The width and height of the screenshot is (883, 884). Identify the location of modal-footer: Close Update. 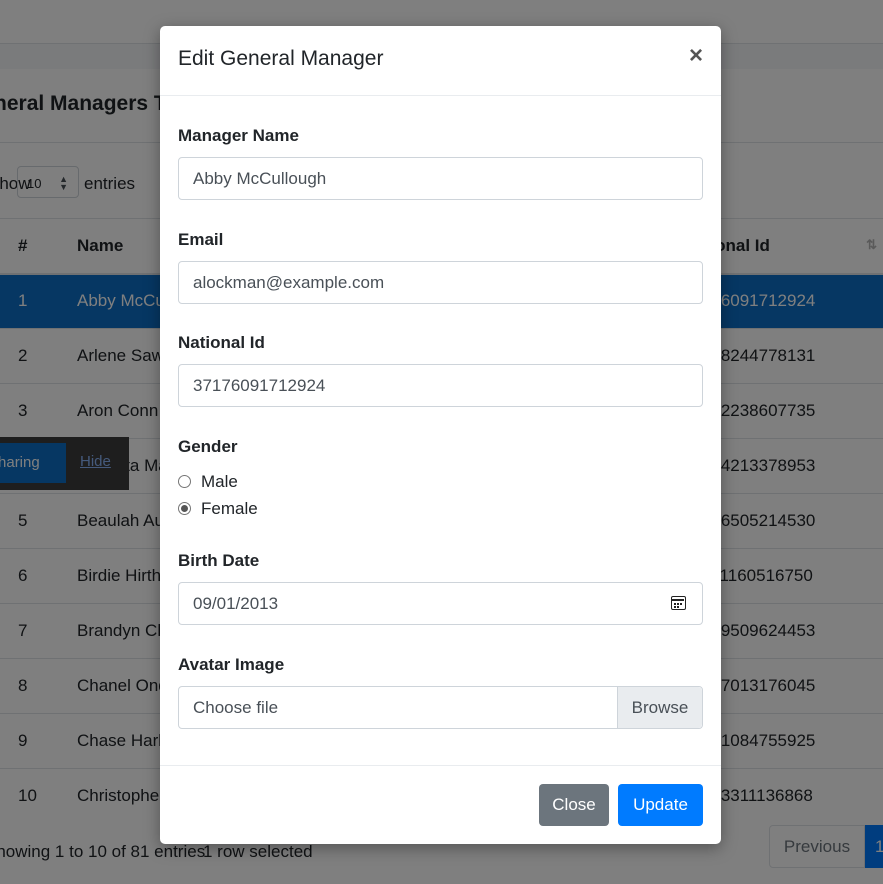
(440, 805).